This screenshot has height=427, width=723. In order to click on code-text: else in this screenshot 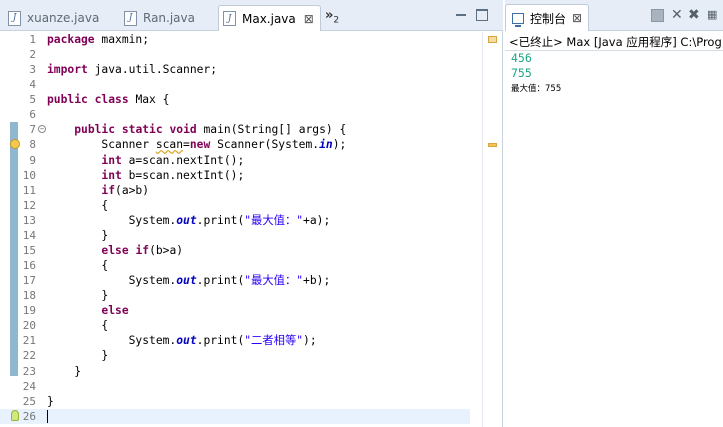, I will do `click(115, 311)`.